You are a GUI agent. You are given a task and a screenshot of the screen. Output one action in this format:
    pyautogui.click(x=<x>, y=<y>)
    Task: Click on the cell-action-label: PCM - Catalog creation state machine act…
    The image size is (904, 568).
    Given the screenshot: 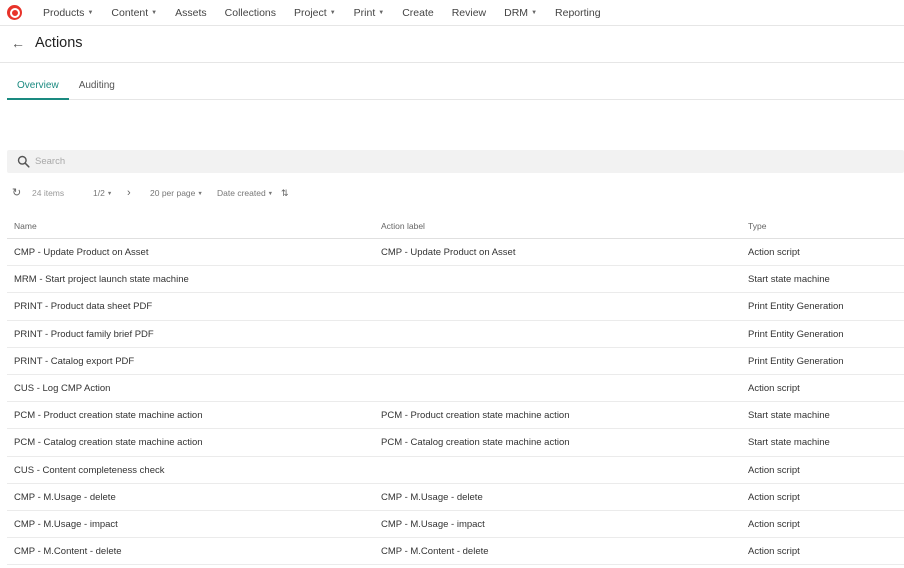 What is the action you would take?
    pyautogui.click(x=475, y=443)
    